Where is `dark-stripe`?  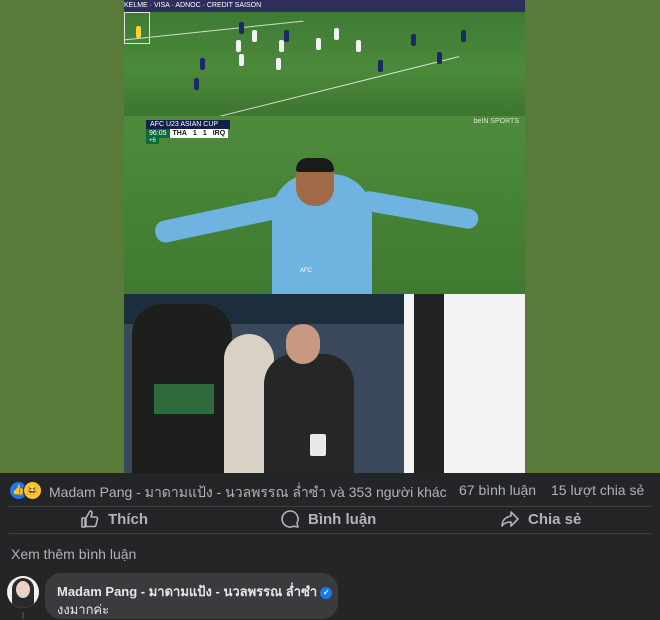
dark-stripe is located at coordinates (429, 383).